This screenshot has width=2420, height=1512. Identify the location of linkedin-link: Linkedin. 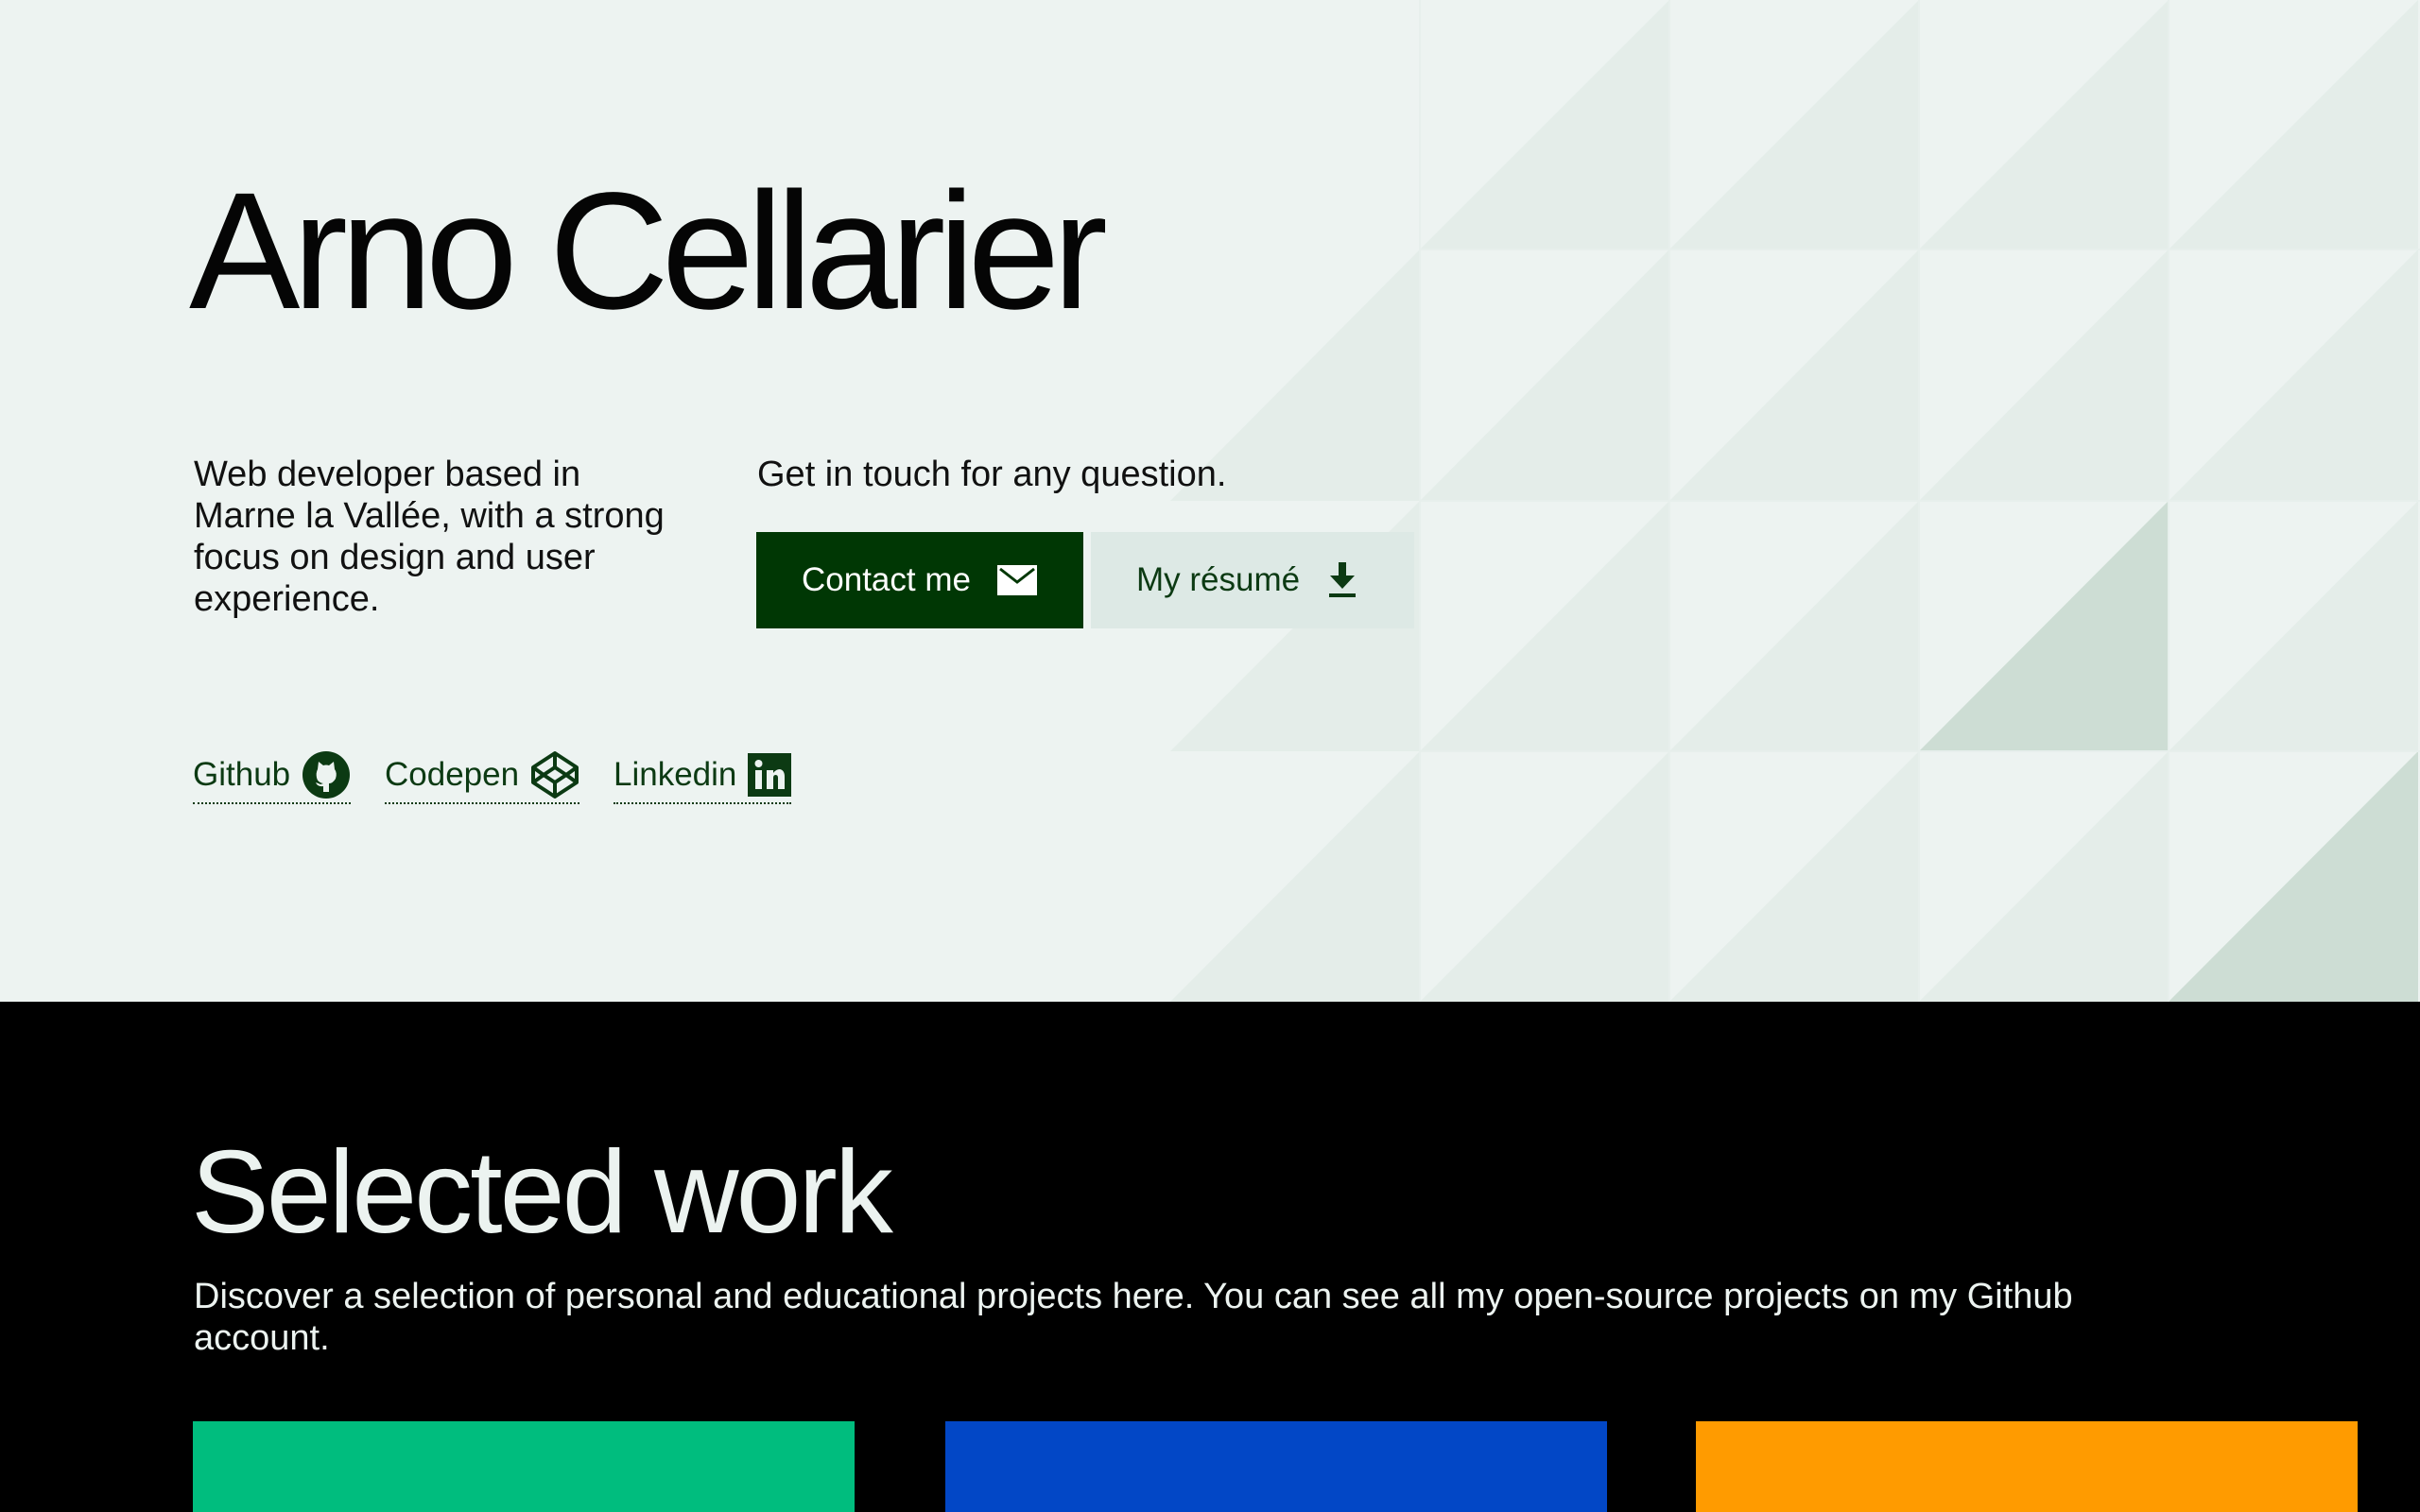
(703, 777).